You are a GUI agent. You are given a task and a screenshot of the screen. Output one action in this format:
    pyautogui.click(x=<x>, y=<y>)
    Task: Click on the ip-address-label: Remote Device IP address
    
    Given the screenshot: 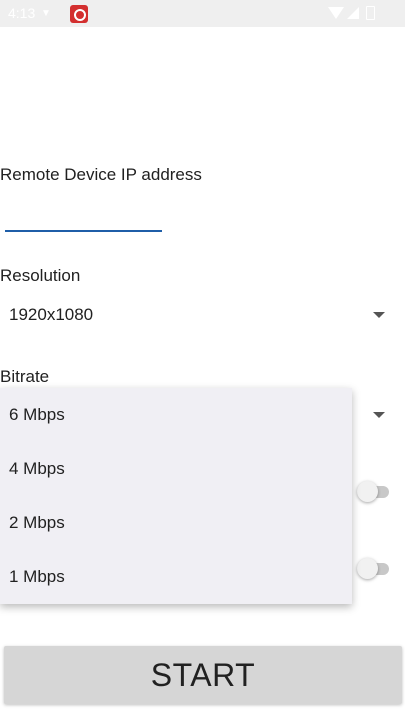 What is the action you would take?
    pyautogui.click(x=101, y=174)
    